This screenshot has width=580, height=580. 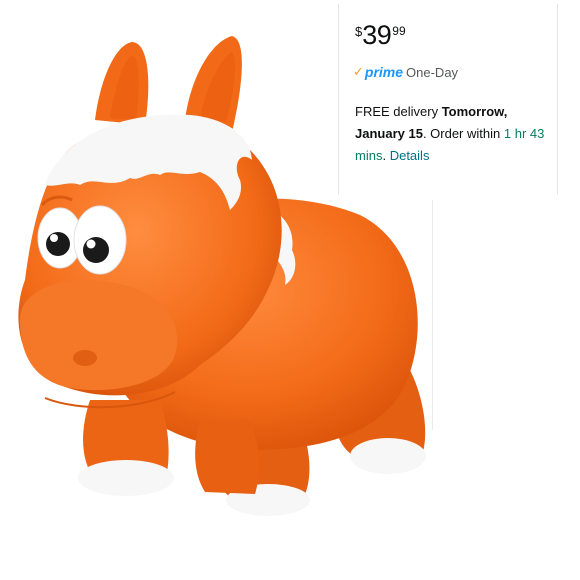 I want to click on countdown-hours: 1 hr, so click(x=515, y=133).